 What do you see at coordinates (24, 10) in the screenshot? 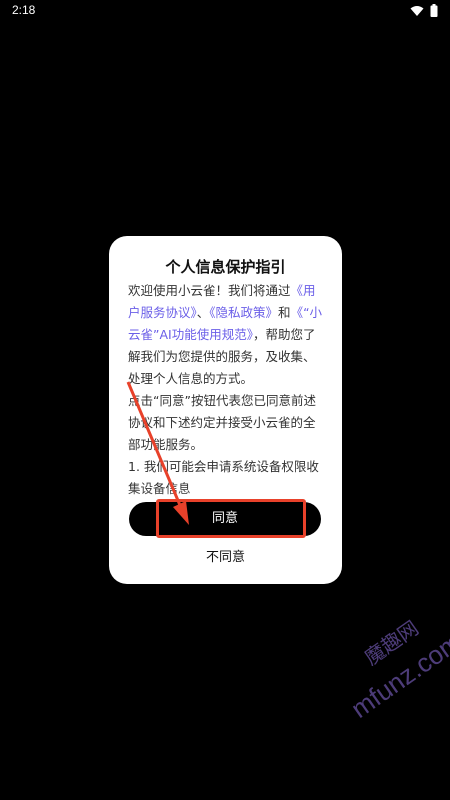
I see `status-time: 2:18` at bounding box center [24, 10].